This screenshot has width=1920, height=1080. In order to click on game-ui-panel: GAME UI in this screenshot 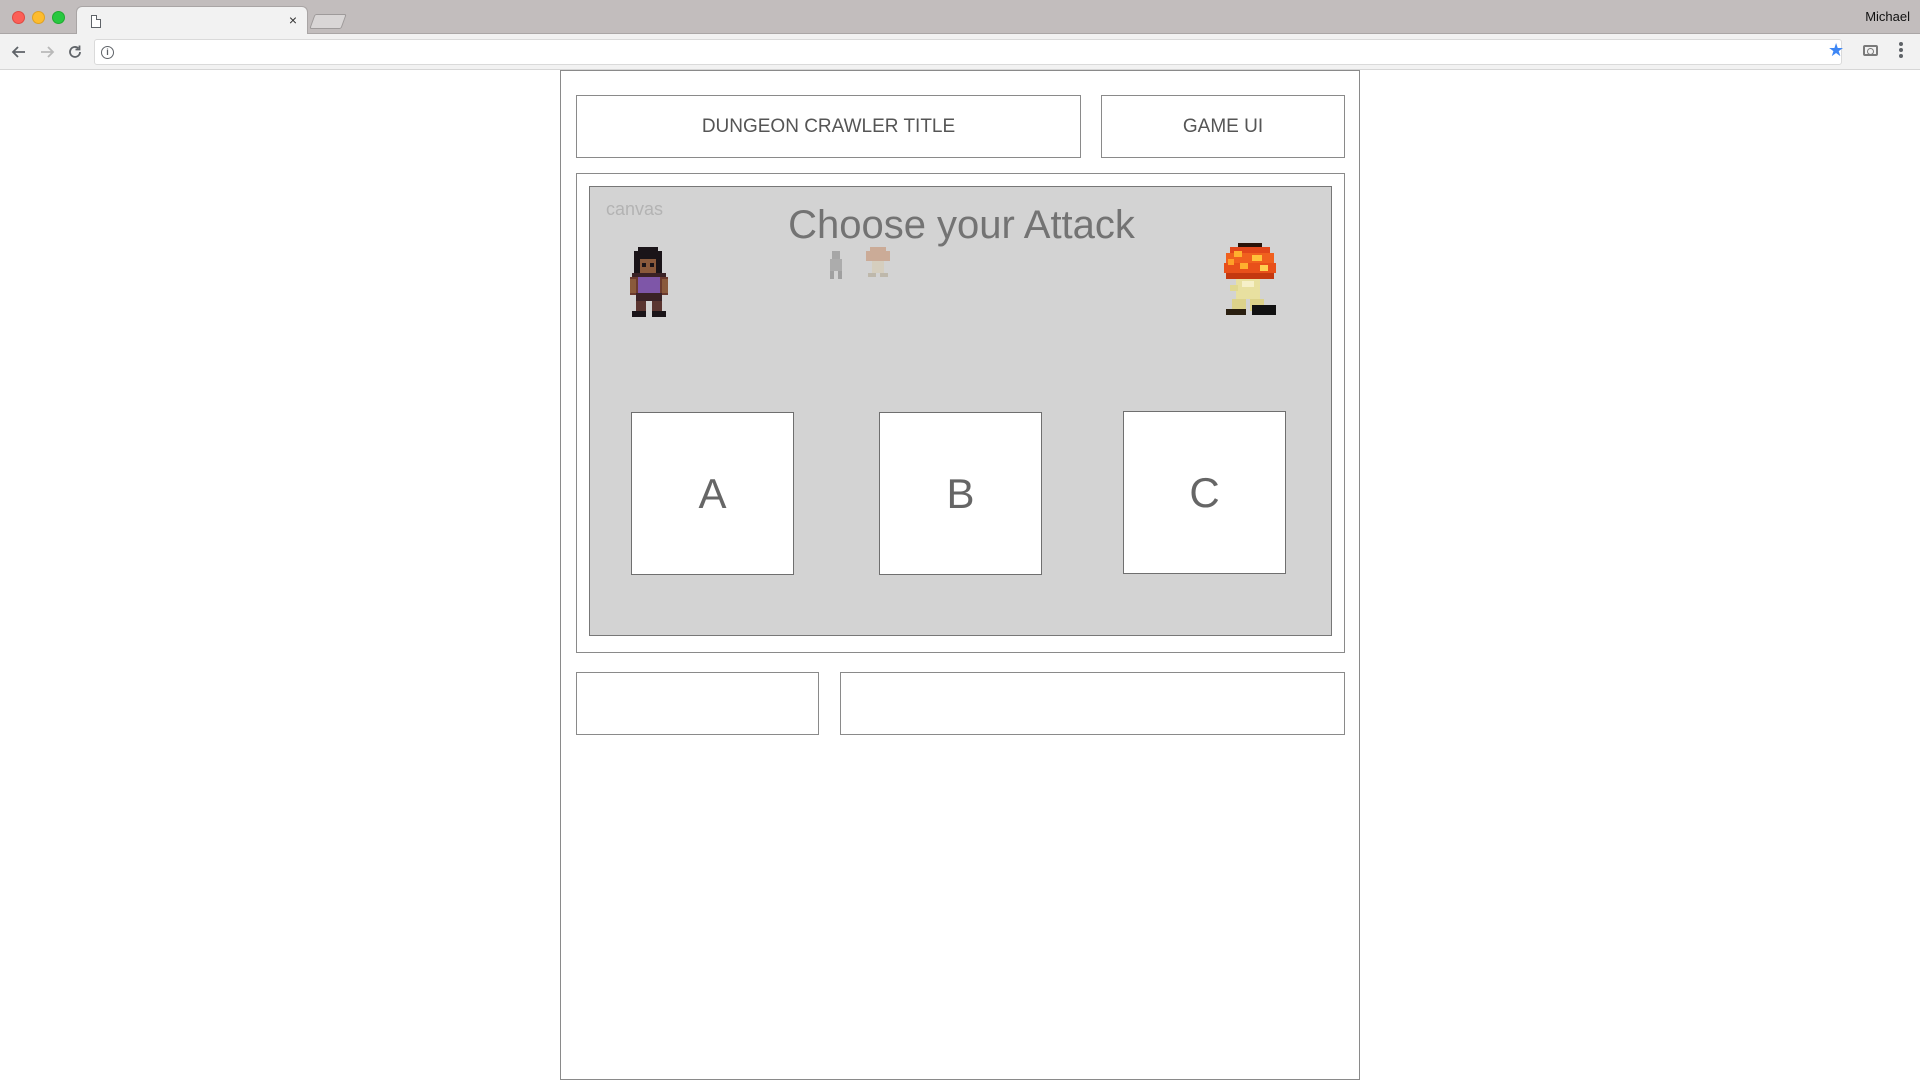, I will do `click(1223, 126)`.